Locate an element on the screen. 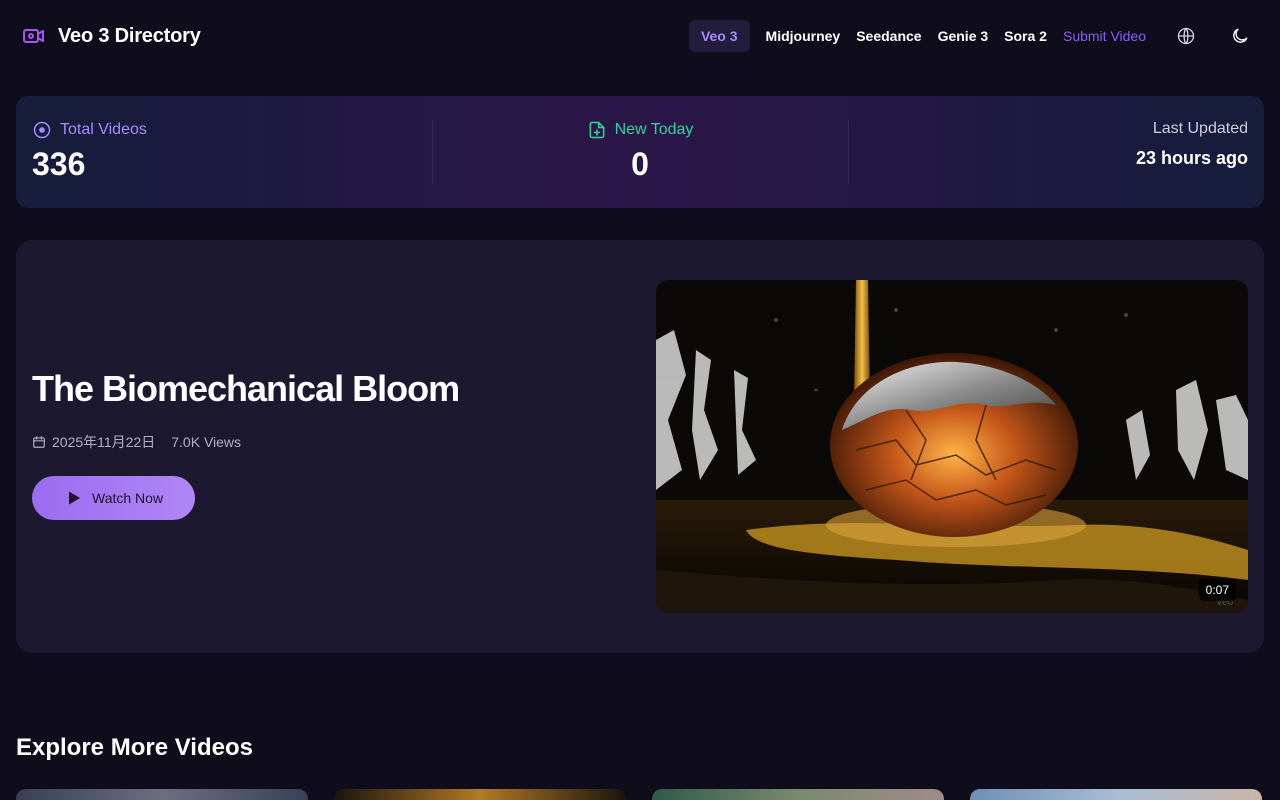 The height and width of the screenshot is (800, 1280). brand: Veo 3 Directory is located at coordinates (111, 36).